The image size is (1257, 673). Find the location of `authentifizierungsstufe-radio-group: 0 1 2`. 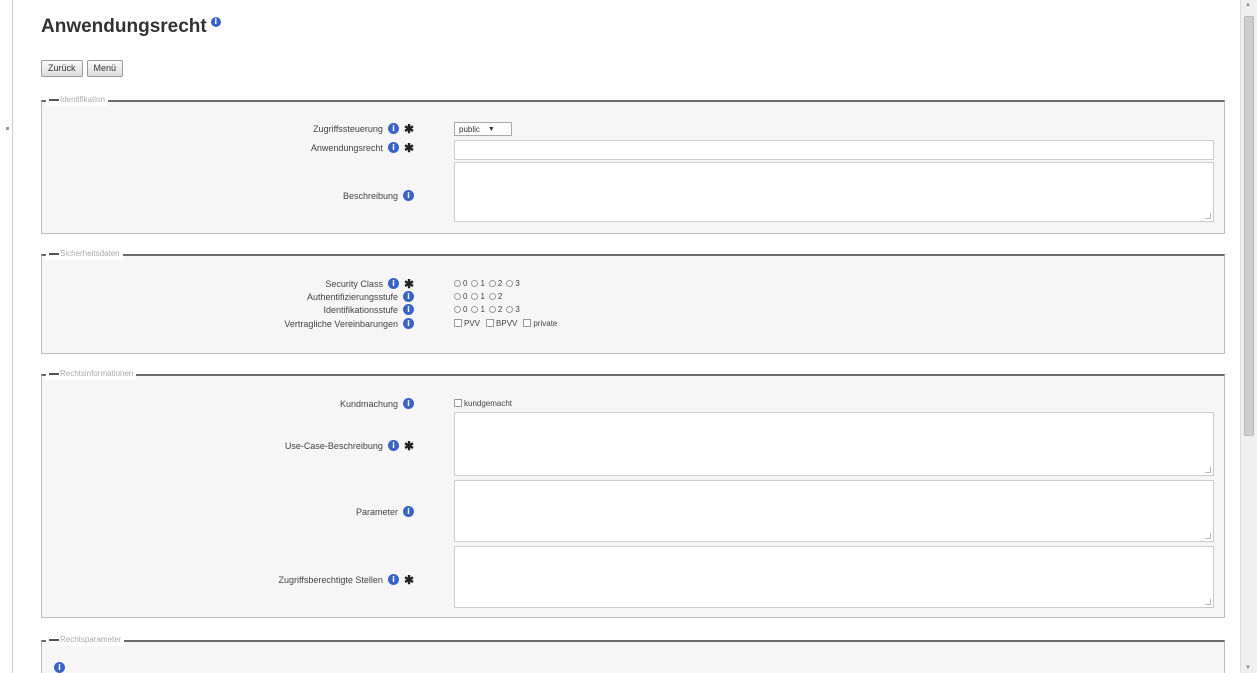

authentifizierungsstufe-radio-group: 0 1 2 is located at coordinates (478, 296).